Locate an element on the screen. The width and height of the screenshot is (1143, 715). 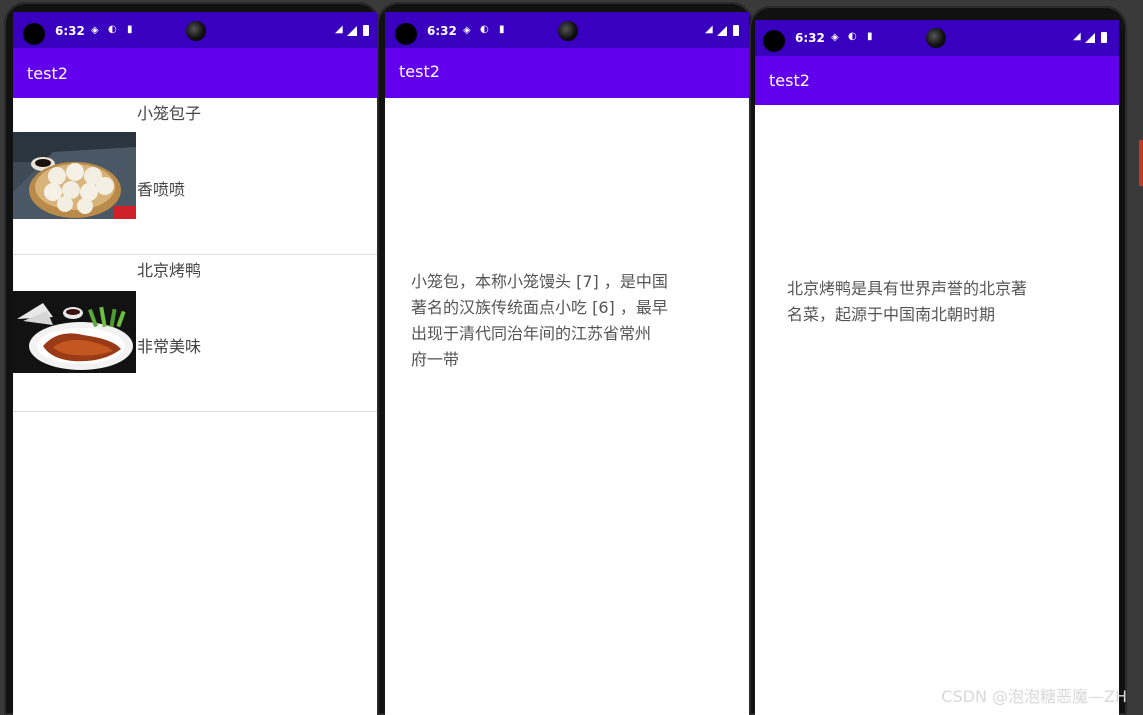
detail-line: 府一带 is located at coordinates (435, 359).